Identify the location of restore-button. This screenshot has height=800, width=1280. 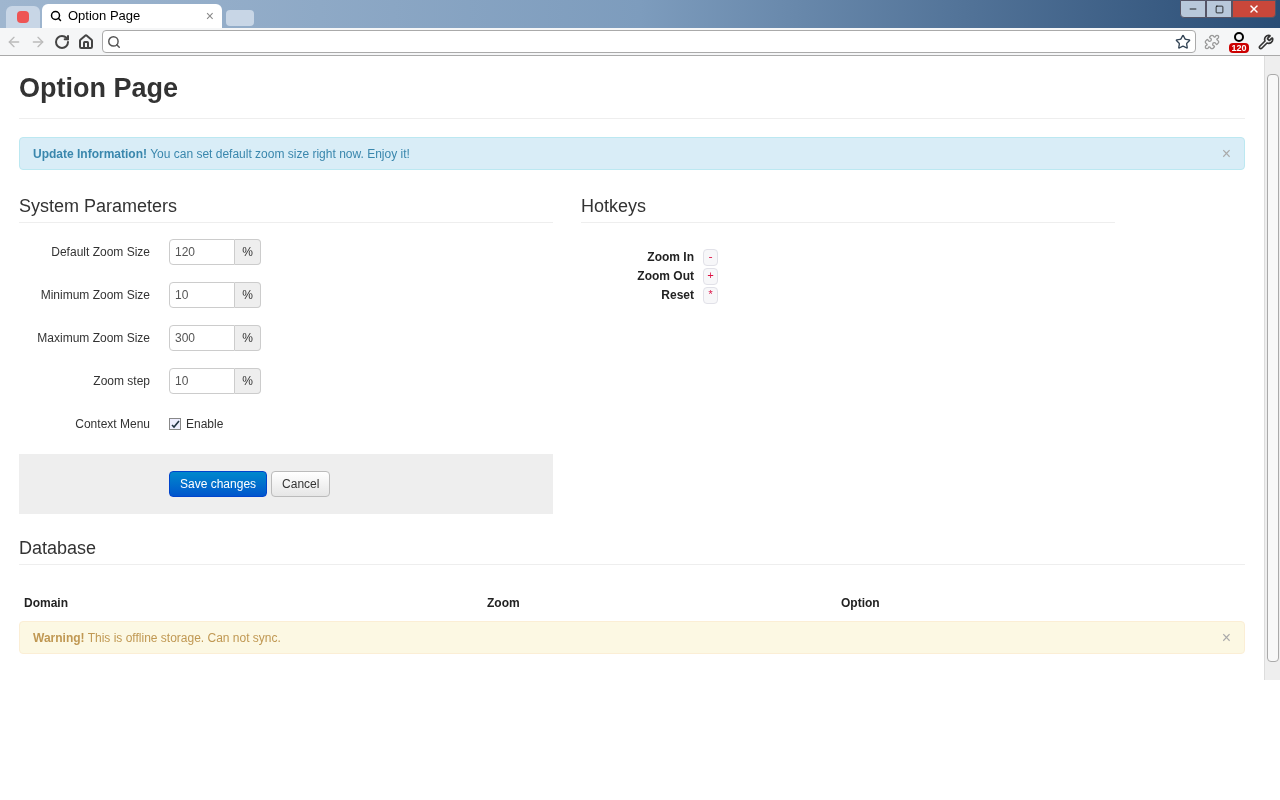
(1219, 9).